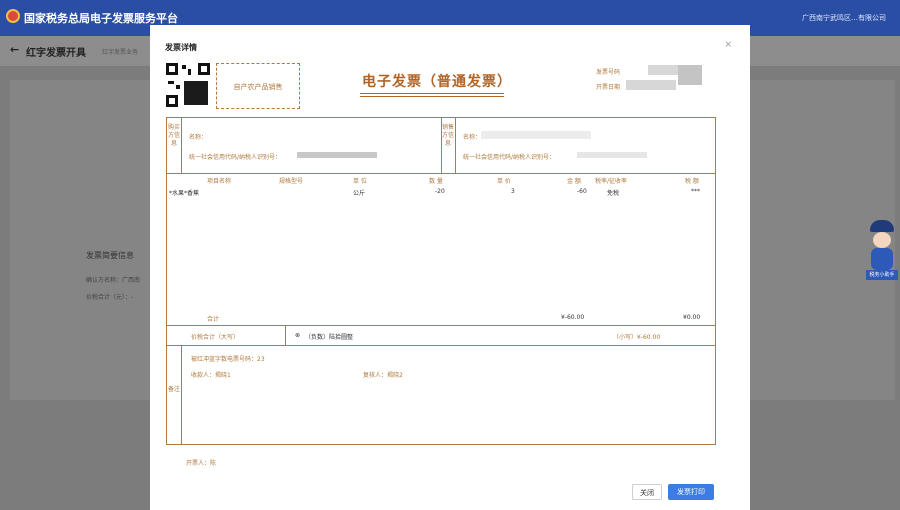 This screenshot has width=900, height=510. Describe the element at coordinates (174, 135) in the screenshot. I see `buyer-section-label: 购买方信息` at that location.